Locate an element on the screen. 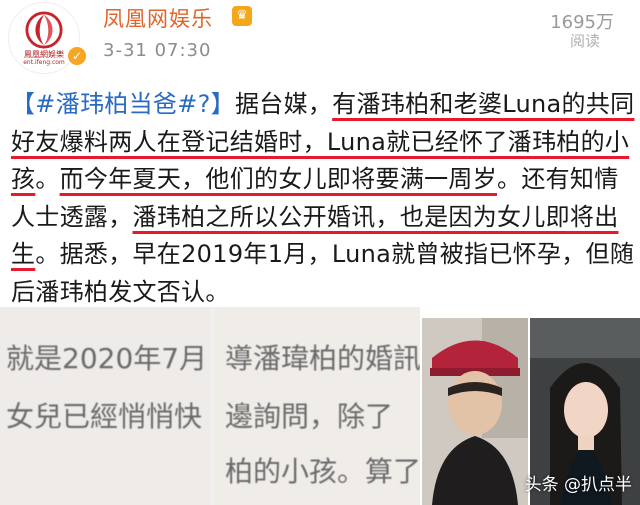 This screenshot has height=505, width=640. image-text: 女兒已經悄悄快 is located at coordinates (104, 416).